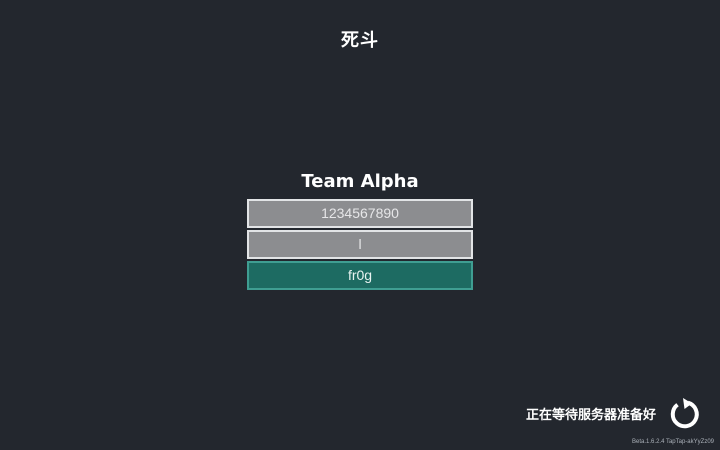  I want to click on player-slot-1: 1234567890, so click(360, 213).